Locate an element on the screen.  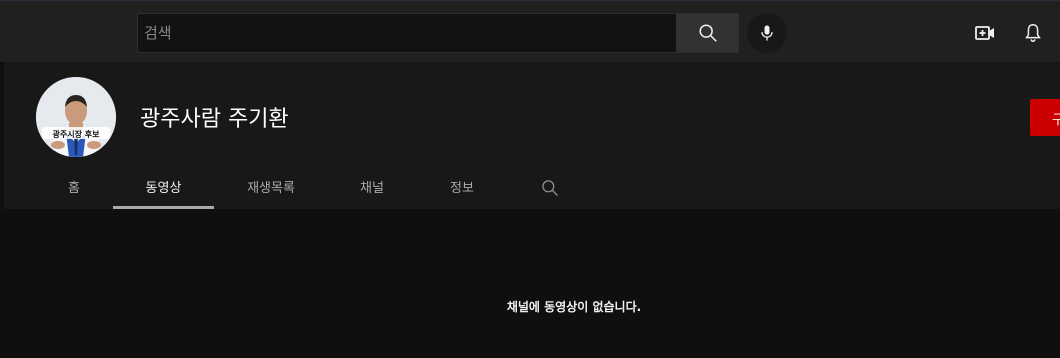
search-box is located at coordinates (406, 33).